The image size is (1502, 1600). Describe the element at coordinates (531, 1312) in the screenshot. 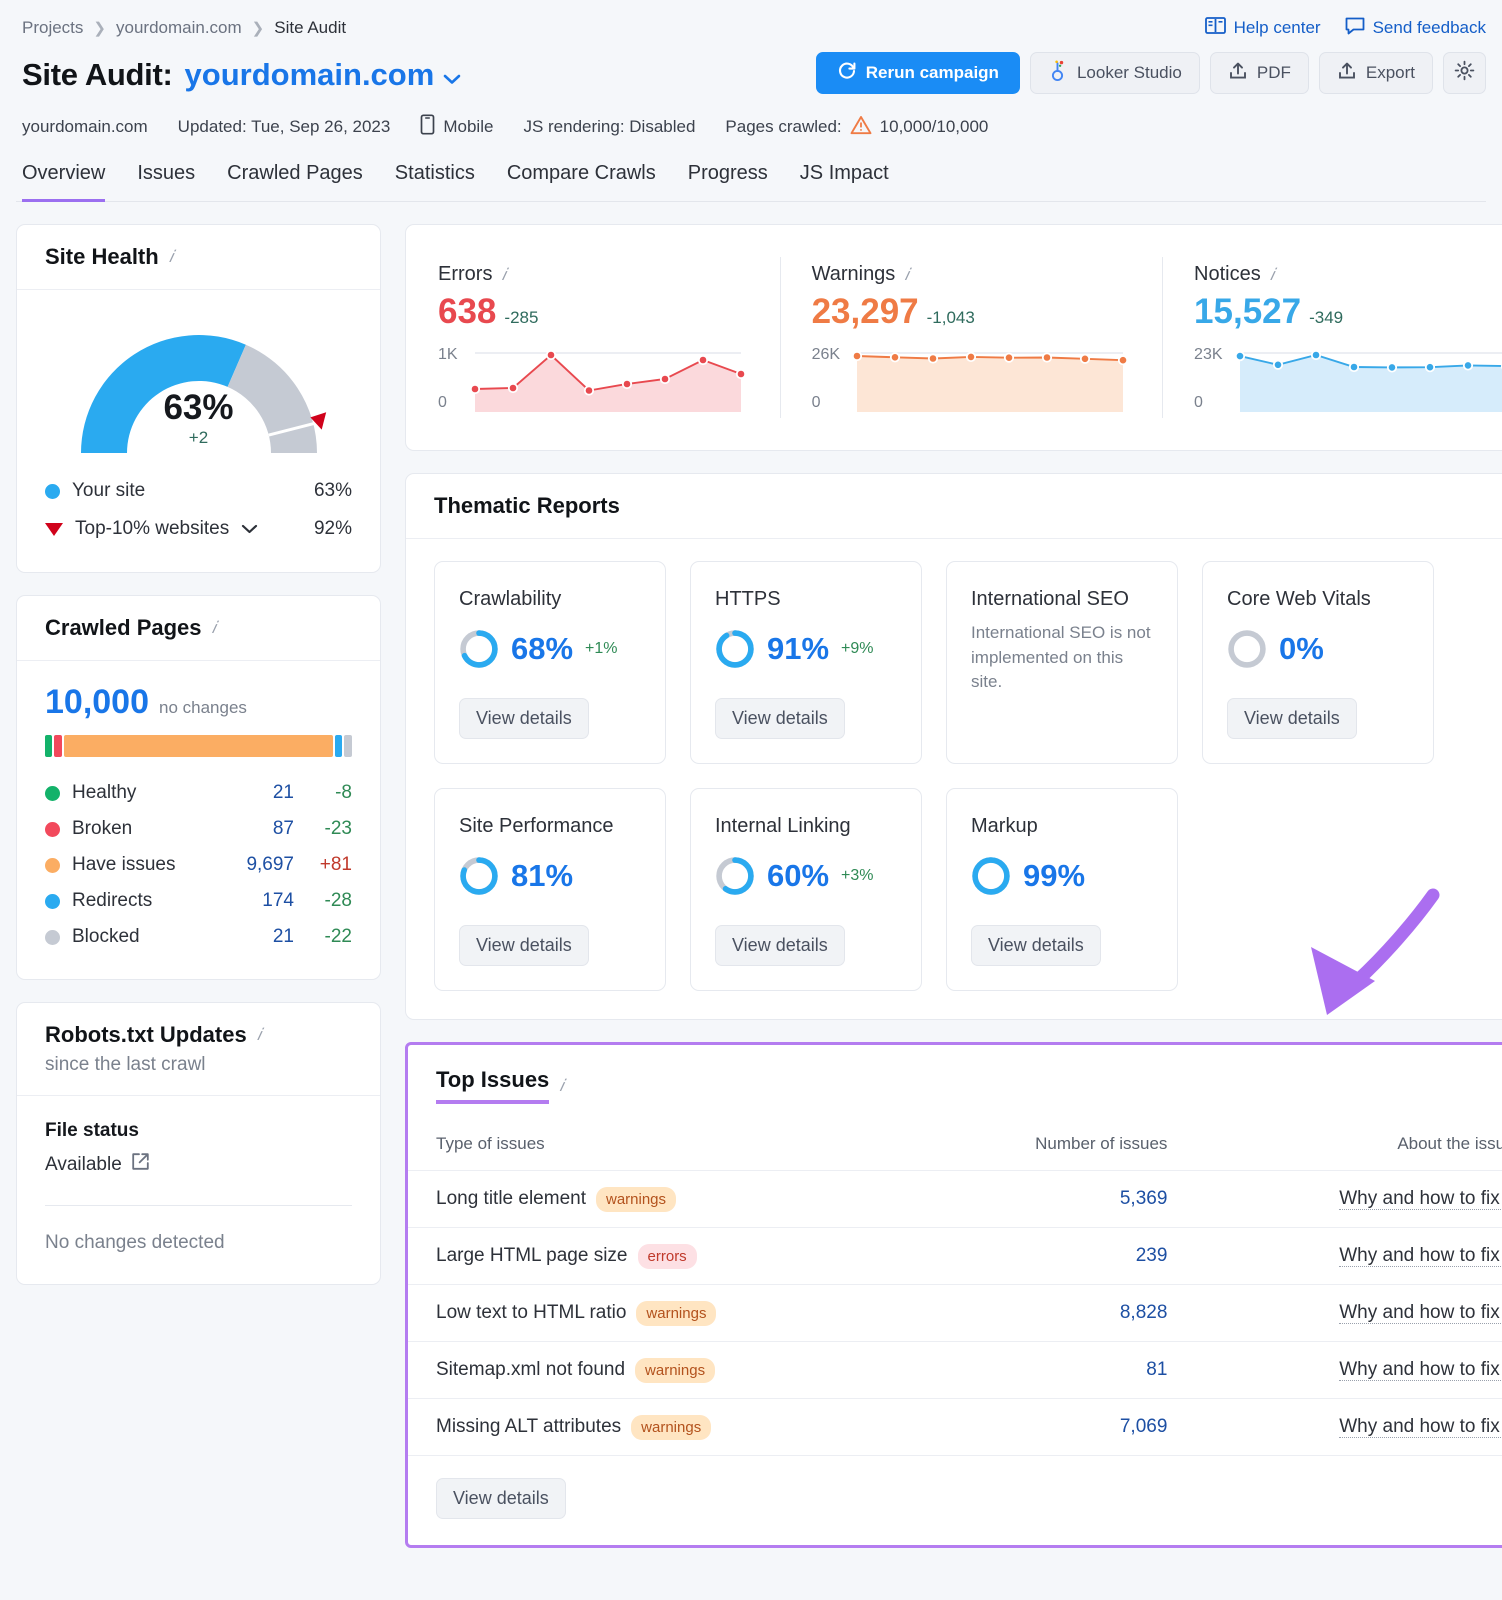

I see `issue-type-label: Low text to HTML ratio` at that location.